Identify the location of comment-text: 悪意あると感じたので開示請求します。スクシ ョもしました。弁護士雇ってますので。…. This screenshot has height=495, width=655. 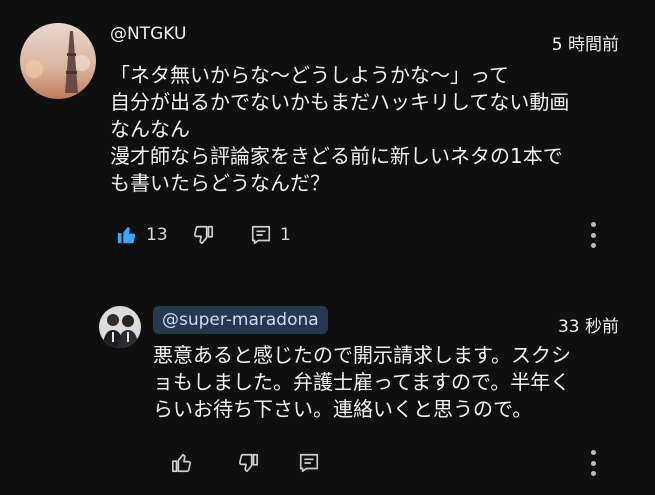
(362, 382).